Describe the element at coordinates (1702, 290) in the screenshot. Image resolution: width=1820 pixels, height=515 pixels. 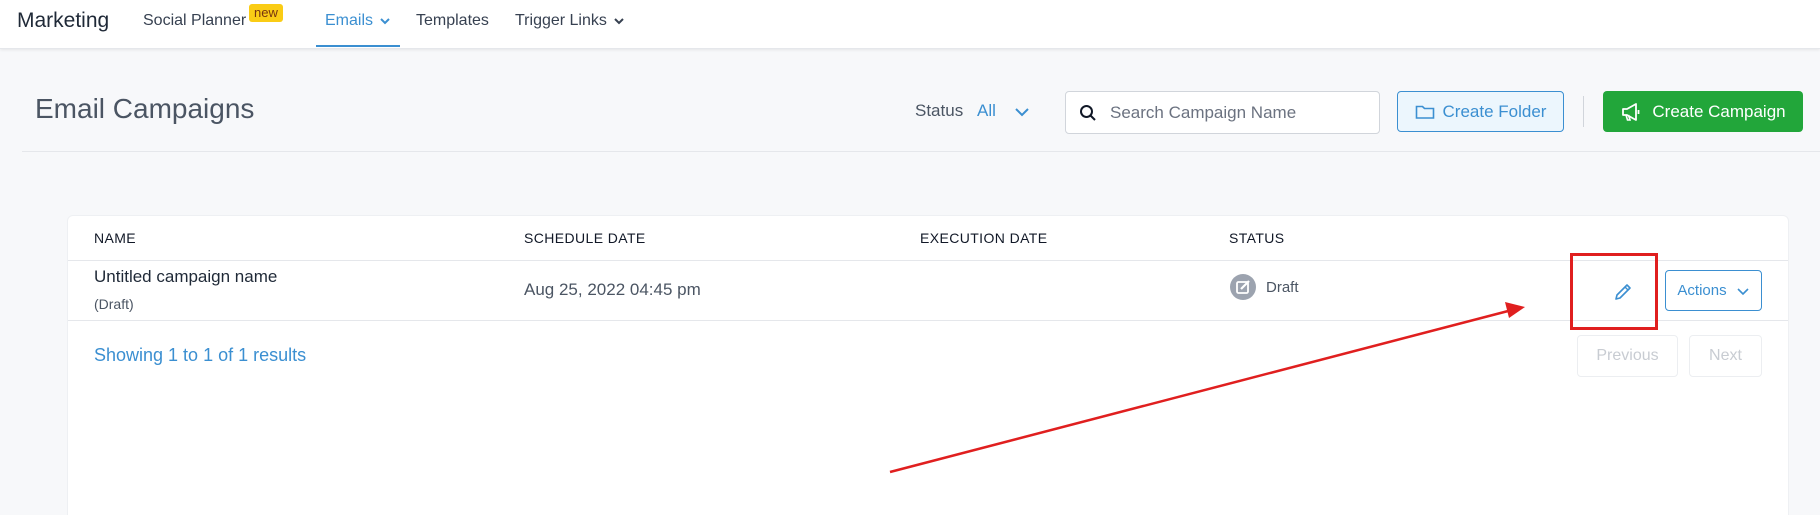
I see `actions-label: Actions` at that location.